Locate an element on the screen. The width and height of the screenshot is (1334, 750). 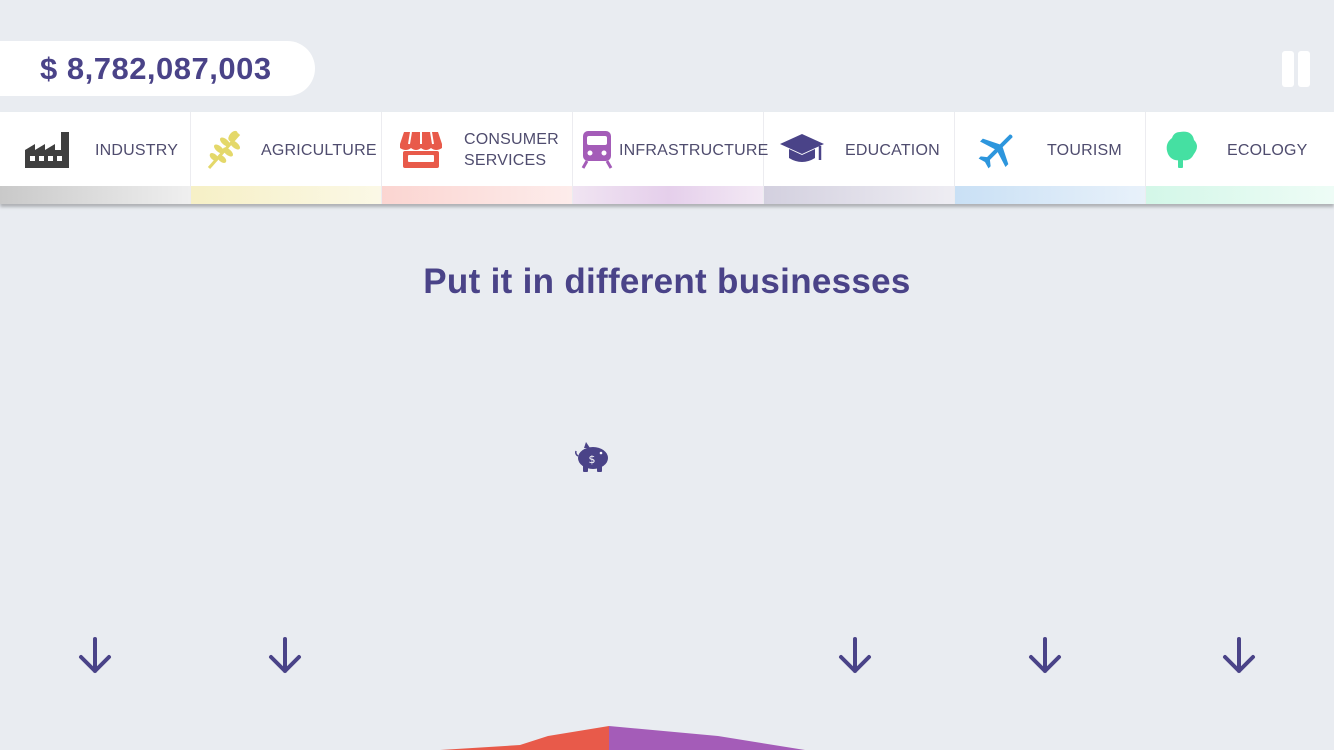
tab-consumer-label-line2: SERVICES is located at coordinates (505, 160).